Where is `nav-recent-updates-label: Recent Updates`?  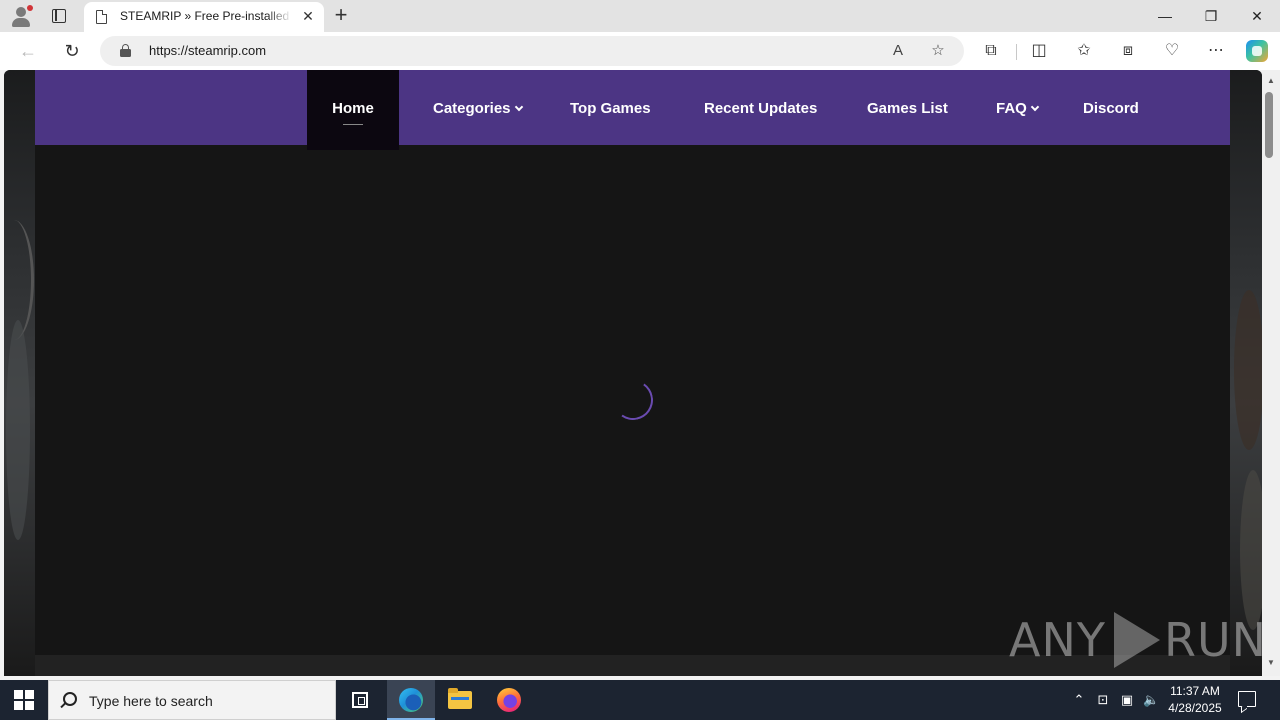
nav-recent-updates-label: Recent Updates is located at coordinates (761, 108).